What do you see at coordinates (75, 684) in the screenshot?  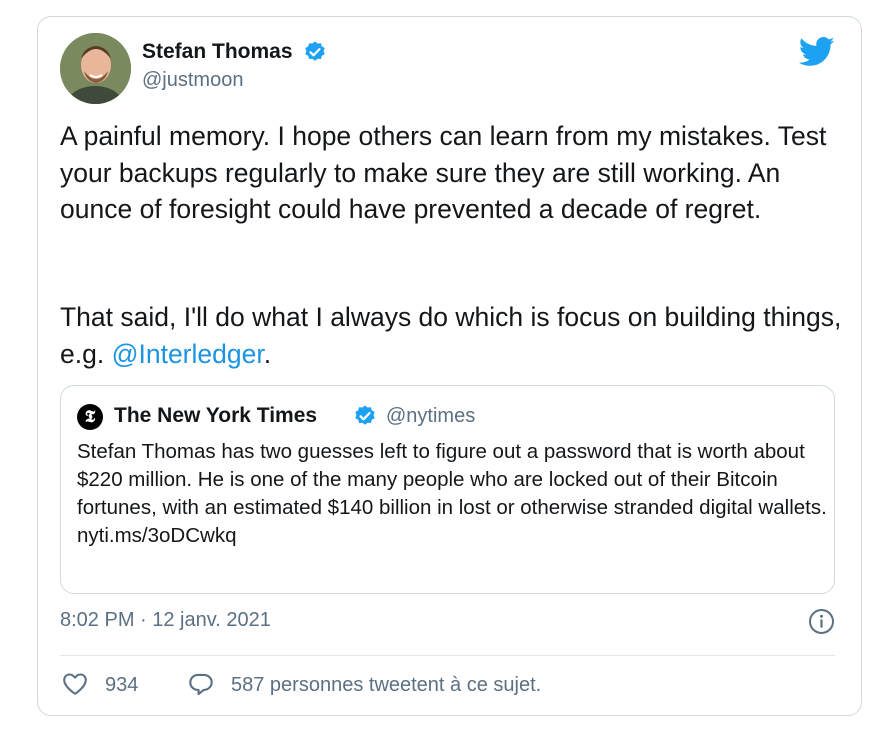 I see `heart-icon` at bounding box center [75, 684].